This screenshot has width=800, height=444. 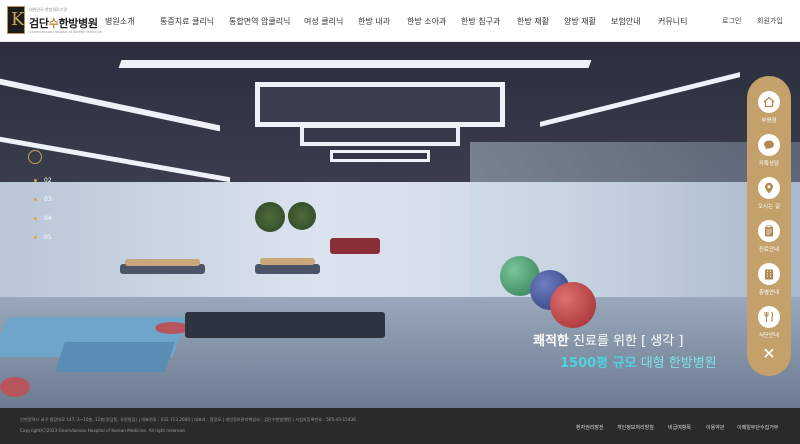 What do you see at coordinates (63, 23) in the screenshot?
I see `logo-name: 검단수한방병원` at bounding box center [63, 23].